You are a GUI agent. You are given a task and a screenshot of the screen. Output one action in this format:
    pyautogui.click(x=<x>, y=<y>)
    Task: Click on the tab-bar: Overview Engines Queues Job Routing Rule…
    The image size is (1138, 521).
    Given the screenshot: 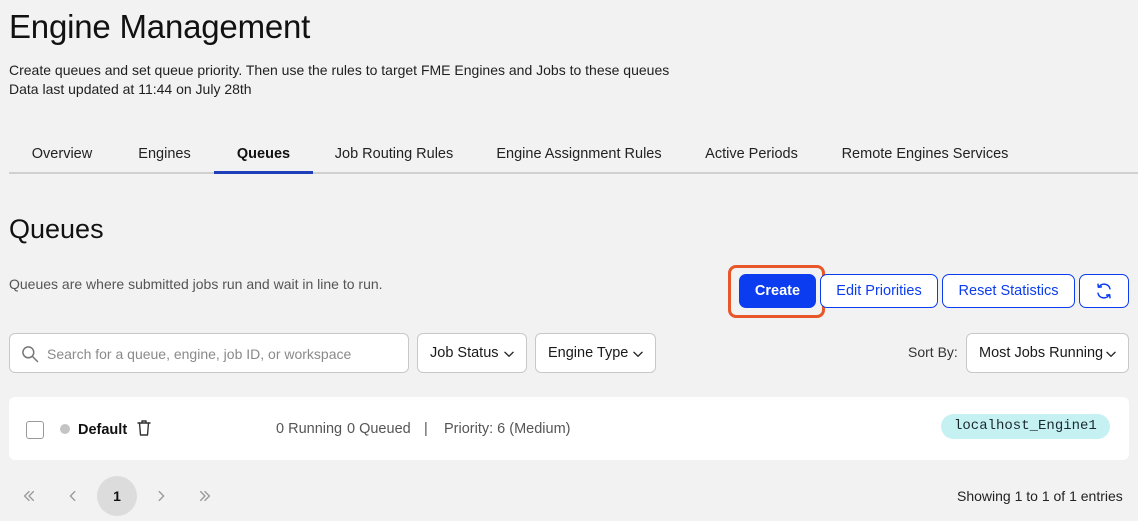 What is the action you would take?
    pyautogui.click(x=573, y=155)
    